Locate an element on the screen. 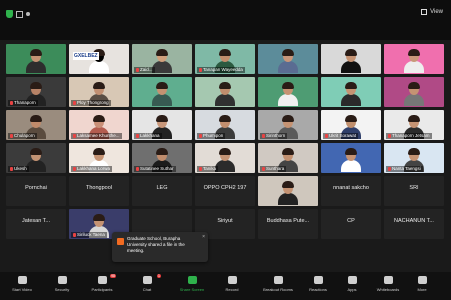  participant-tile: Sirinthorn is located at coordinates (288, 125).